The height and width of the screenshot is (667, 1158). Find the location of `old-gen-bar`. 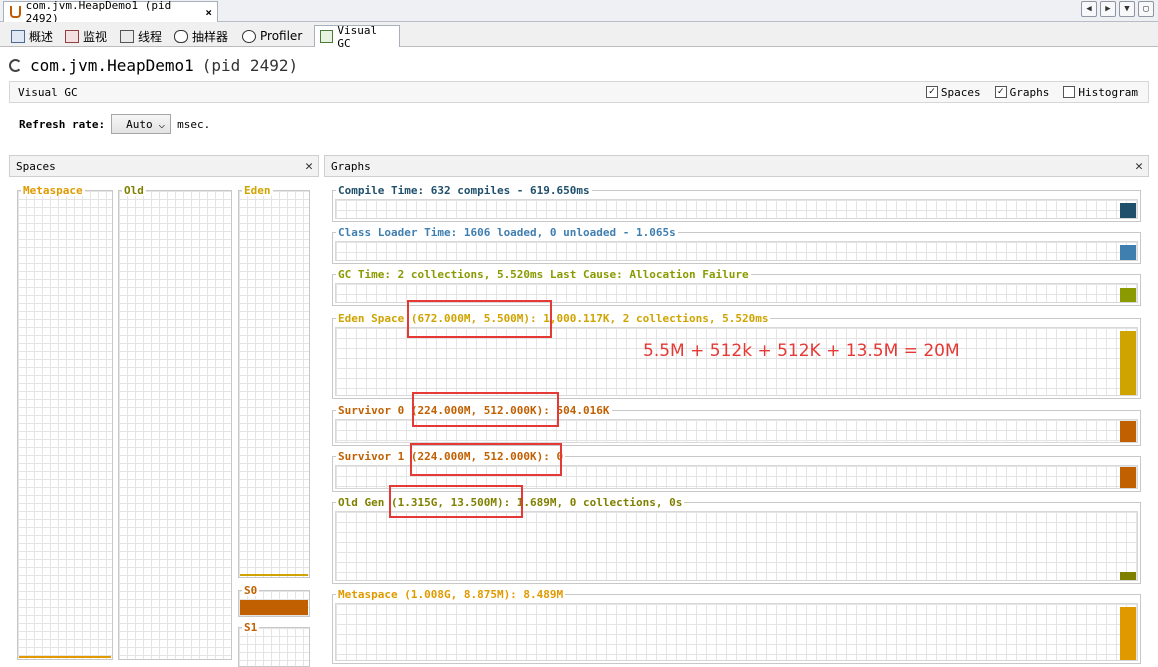

old-gen-bar is located at coordinates (1128, 575).